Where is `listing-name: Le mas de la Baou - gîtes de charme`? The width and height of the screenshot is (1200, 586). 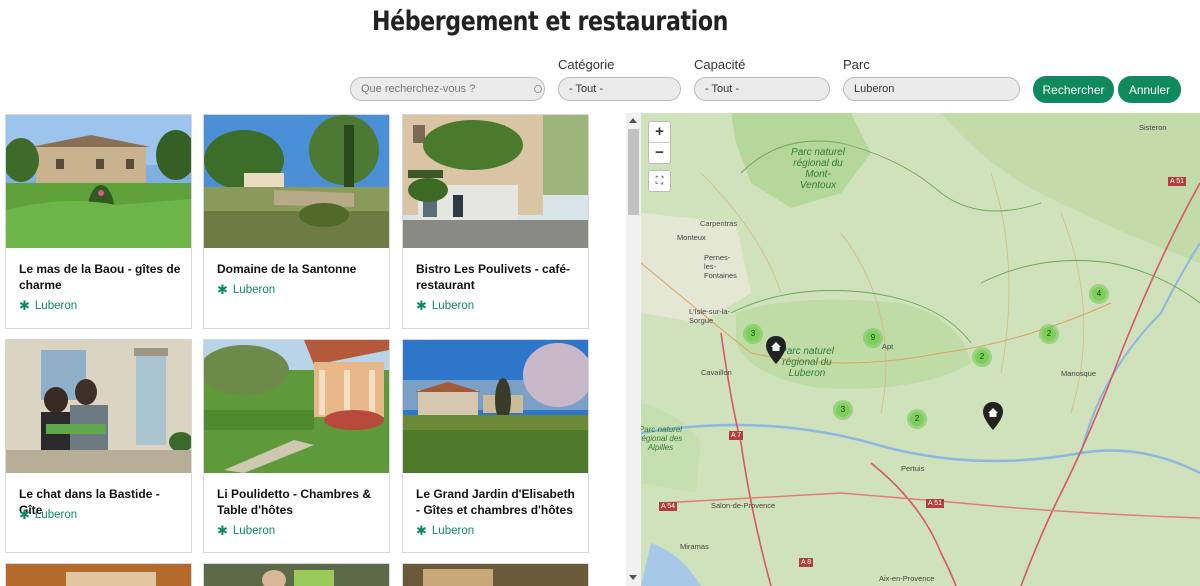 listing-name: Le mas de la Baou - gîtes de charme is located at coordinates (100, 277).